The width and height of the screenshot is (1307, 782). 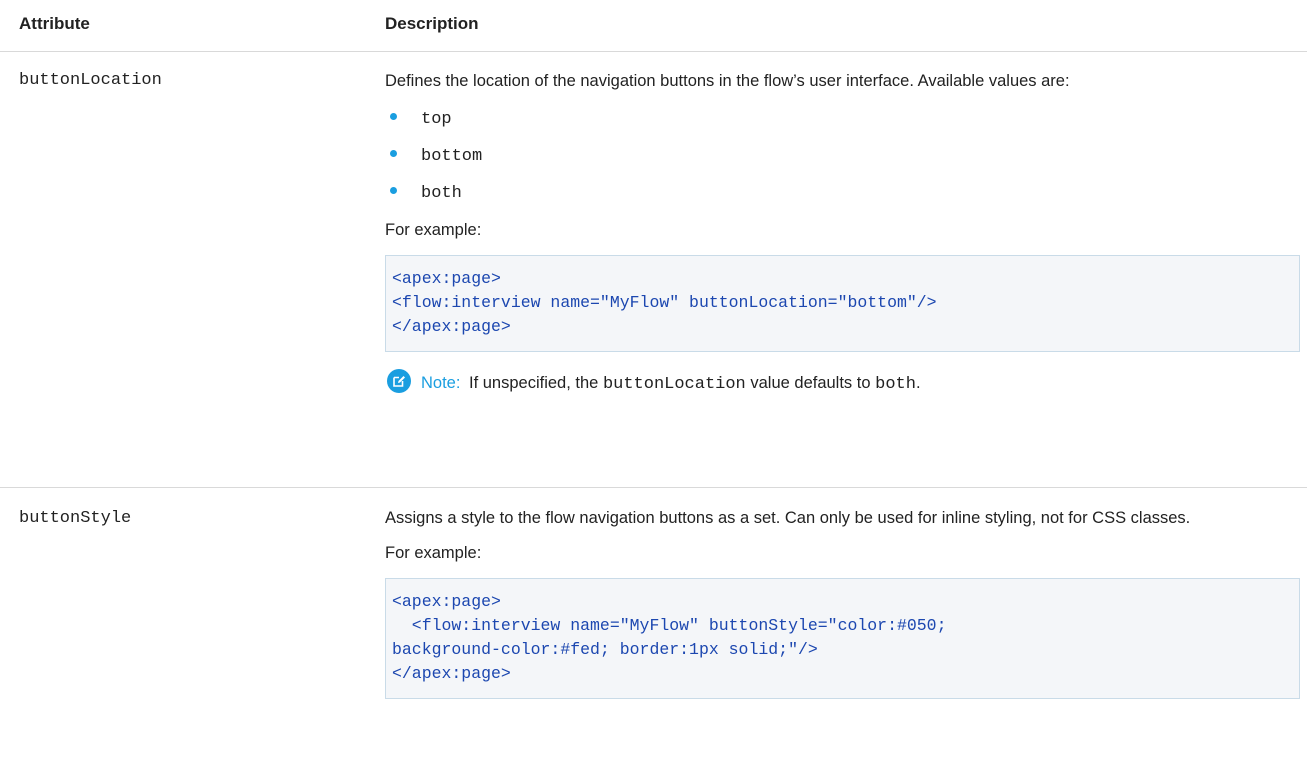 I want to click on list-item: bottom, so click(x=842, y=162).